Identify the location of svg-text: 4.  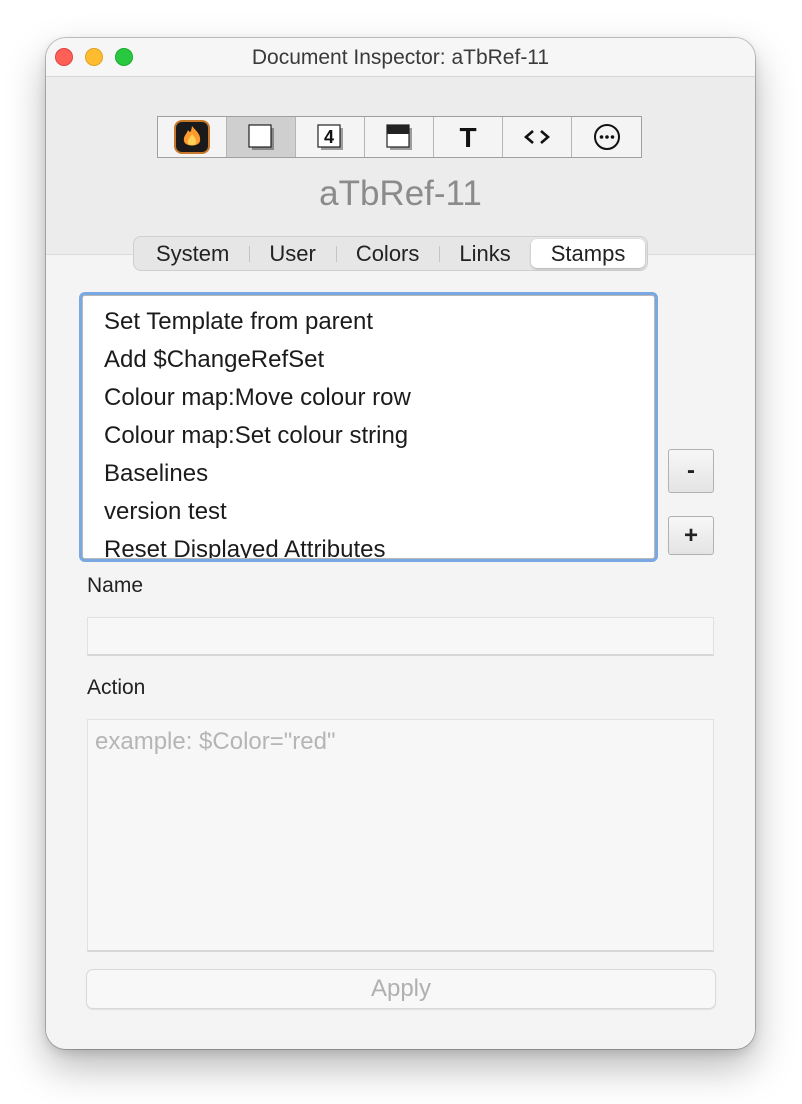
(329, 137).